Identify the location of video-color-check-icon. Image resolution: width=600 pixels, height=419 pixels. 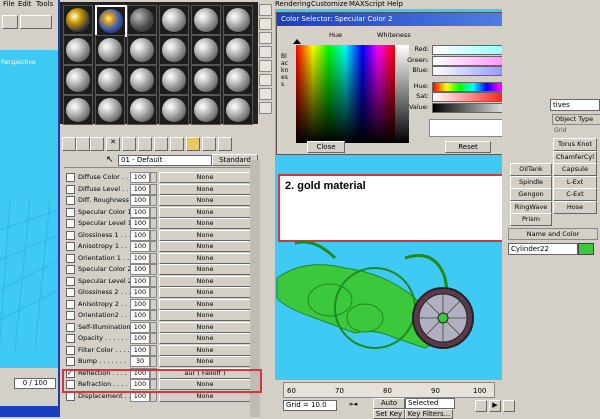
(265, 66).